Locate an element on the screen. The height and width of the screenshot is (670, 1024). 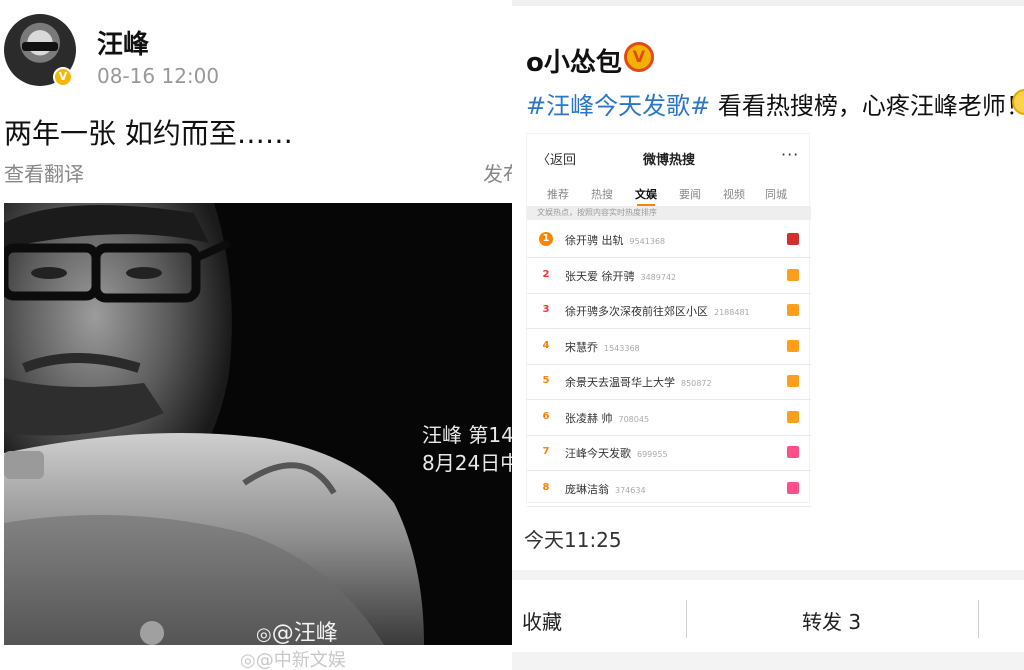
avatar-sunglasses is located at coordinates (40, 46).